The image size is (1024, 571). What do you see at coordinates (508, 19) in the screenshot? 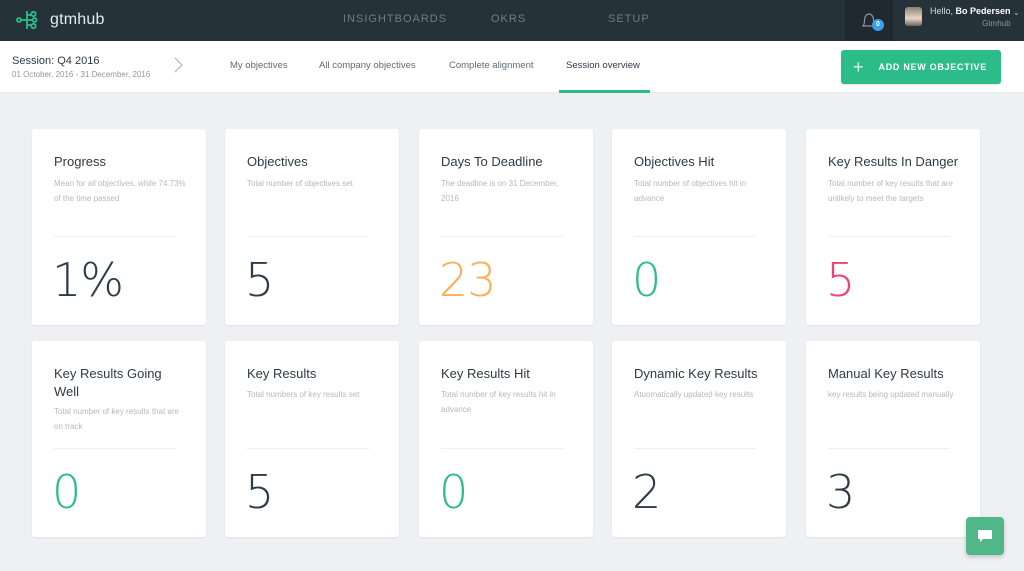
I see `nav-okrs: OKRS` at bounding box center [508, 19].